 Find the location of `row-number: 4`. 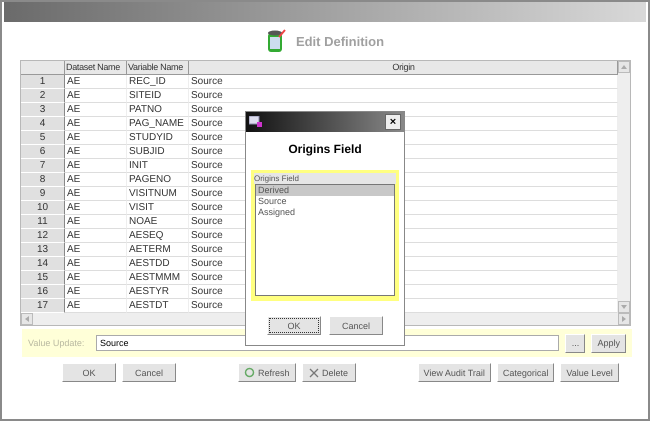

row-number: 4 is located at coordinates (43, 124).